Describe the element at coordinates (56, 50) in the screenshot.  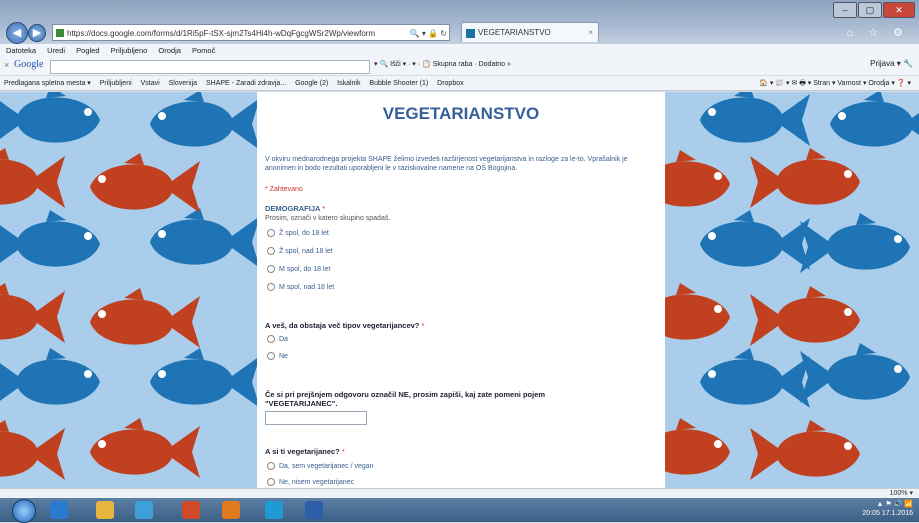
I see `menu-edit: Uredi` at that location.